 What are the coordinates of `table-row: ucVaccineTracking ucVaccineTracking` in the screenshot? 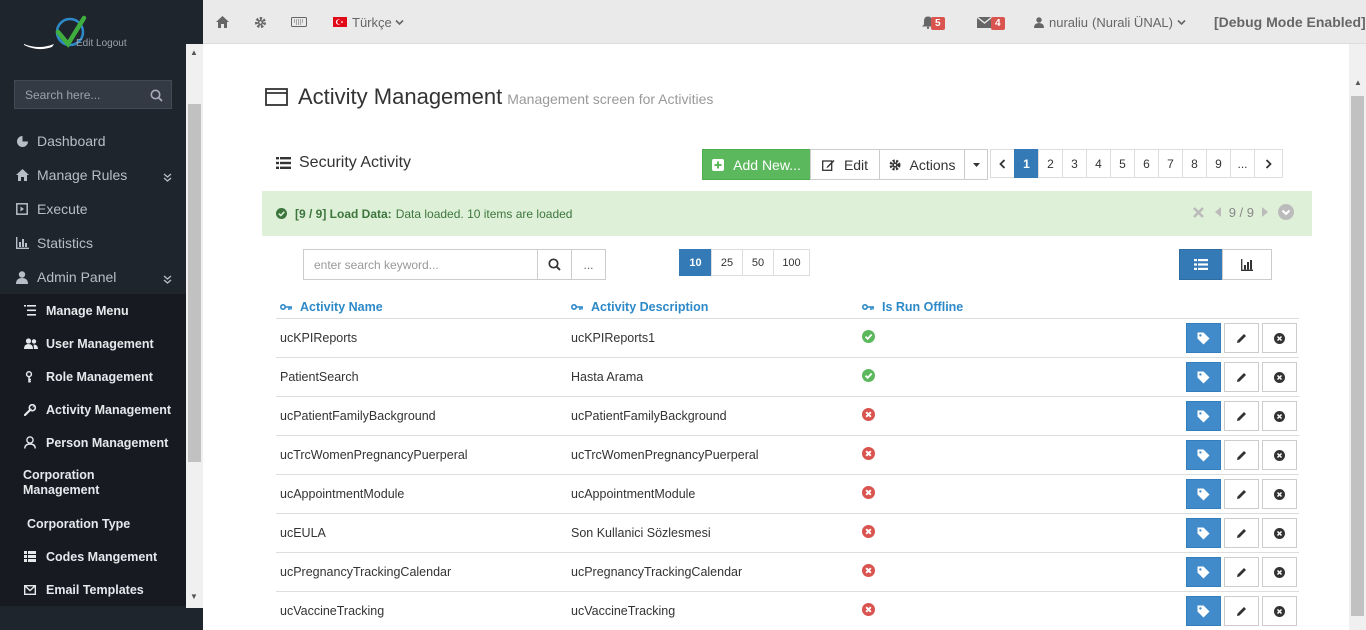 It's located at (787, 611).